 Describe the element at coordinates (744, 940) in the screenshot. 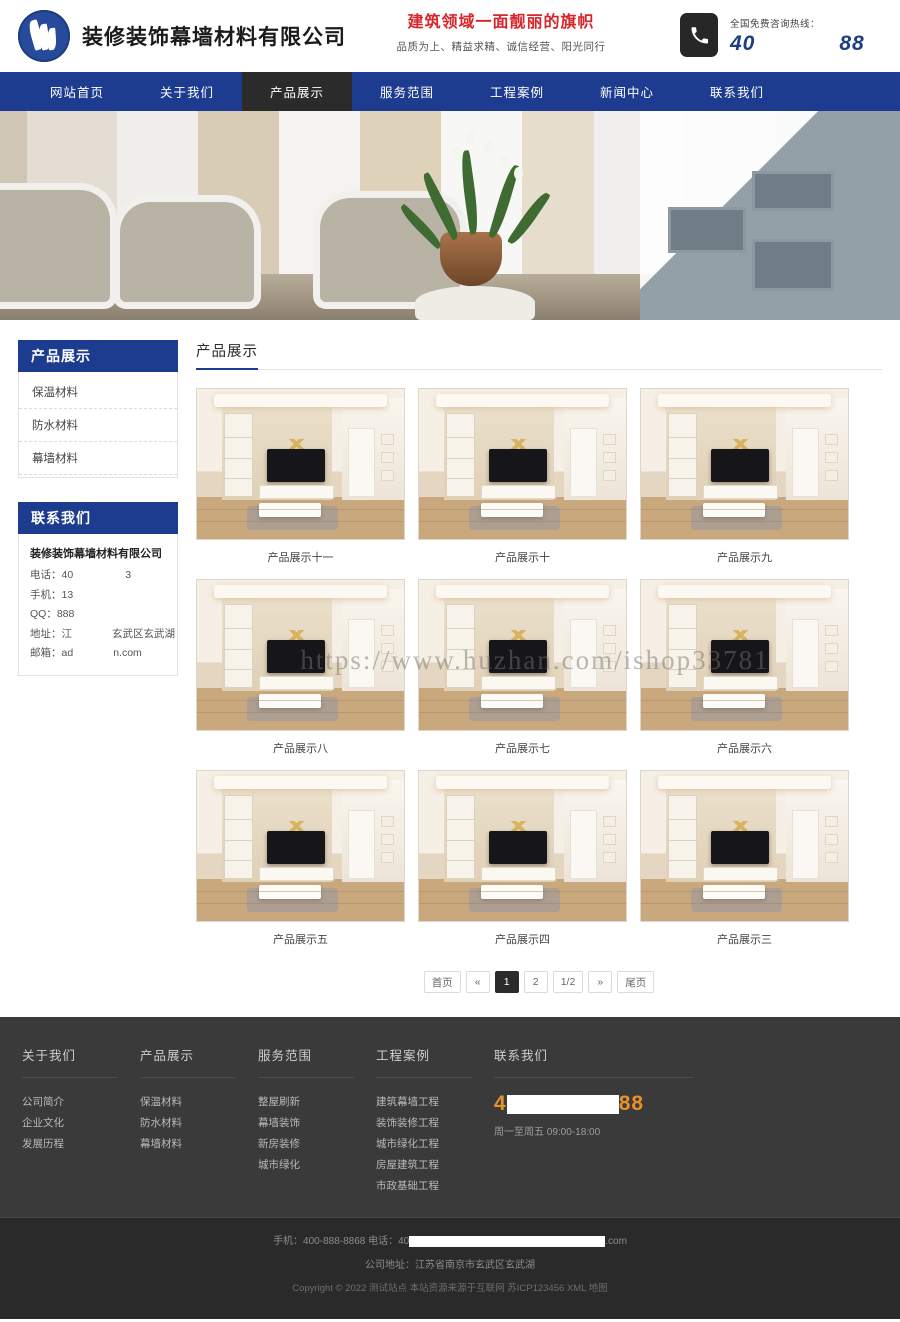

I see `product-caption: 产品展示三` at that location.